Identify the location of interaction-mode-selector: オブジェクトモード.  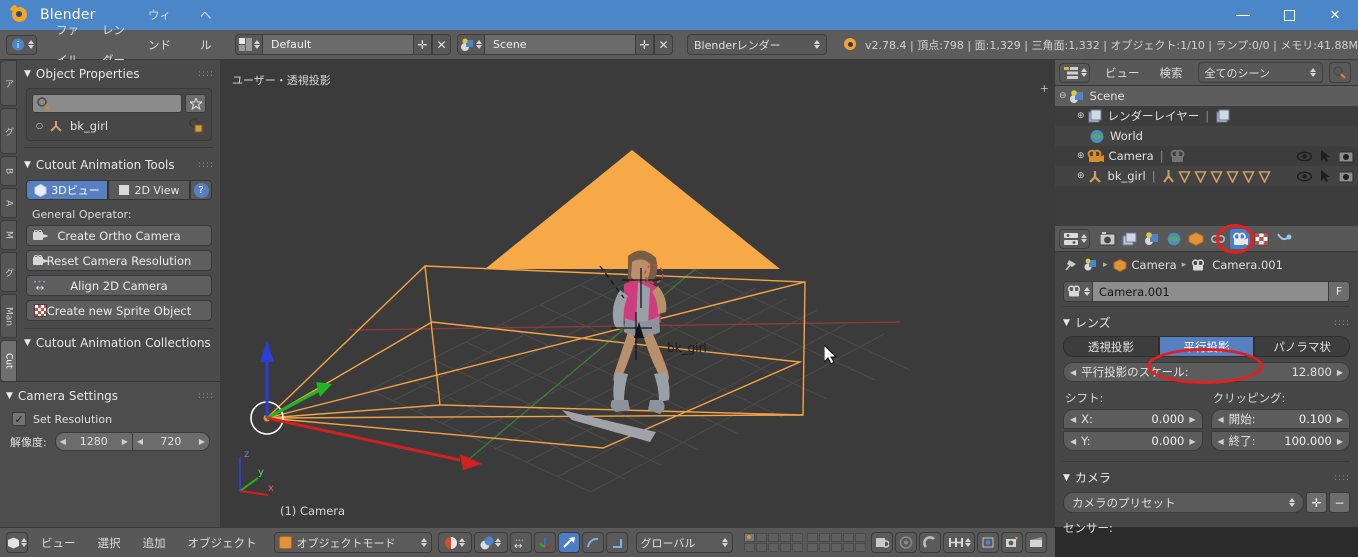
(352, 542).